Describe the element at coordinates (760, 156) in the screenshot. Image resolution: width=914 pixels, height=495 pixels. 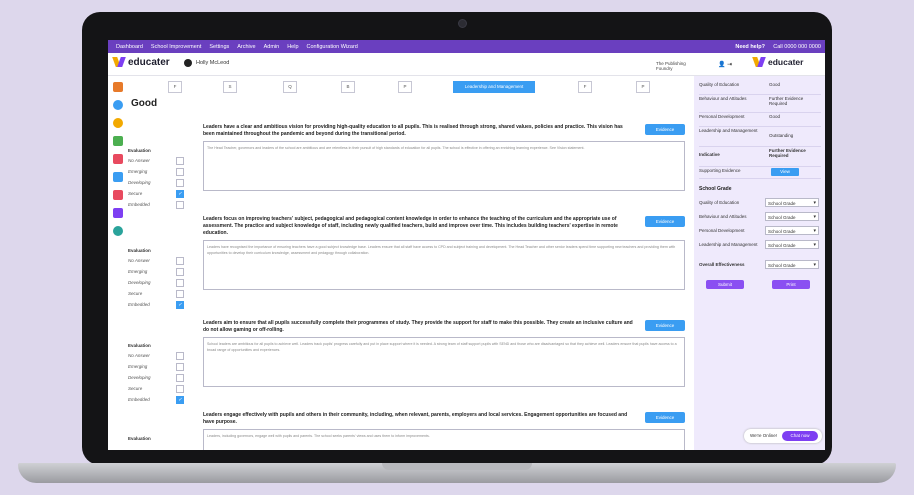
I see `summary-row-indicative: Indicative Further Evidence Required` at that location.